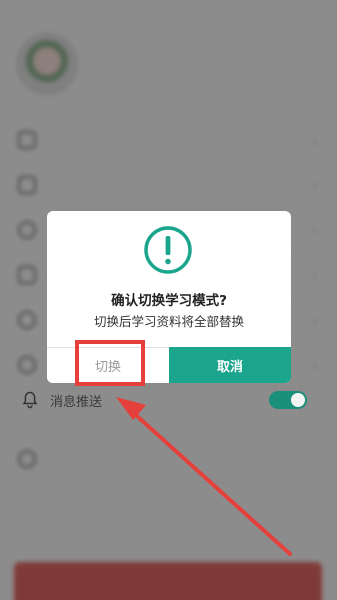 Image resolution: width=337 pixels, height=600 pixels. I want to click on dialog-title: 确认切换学习模式?, so click(169, 301).